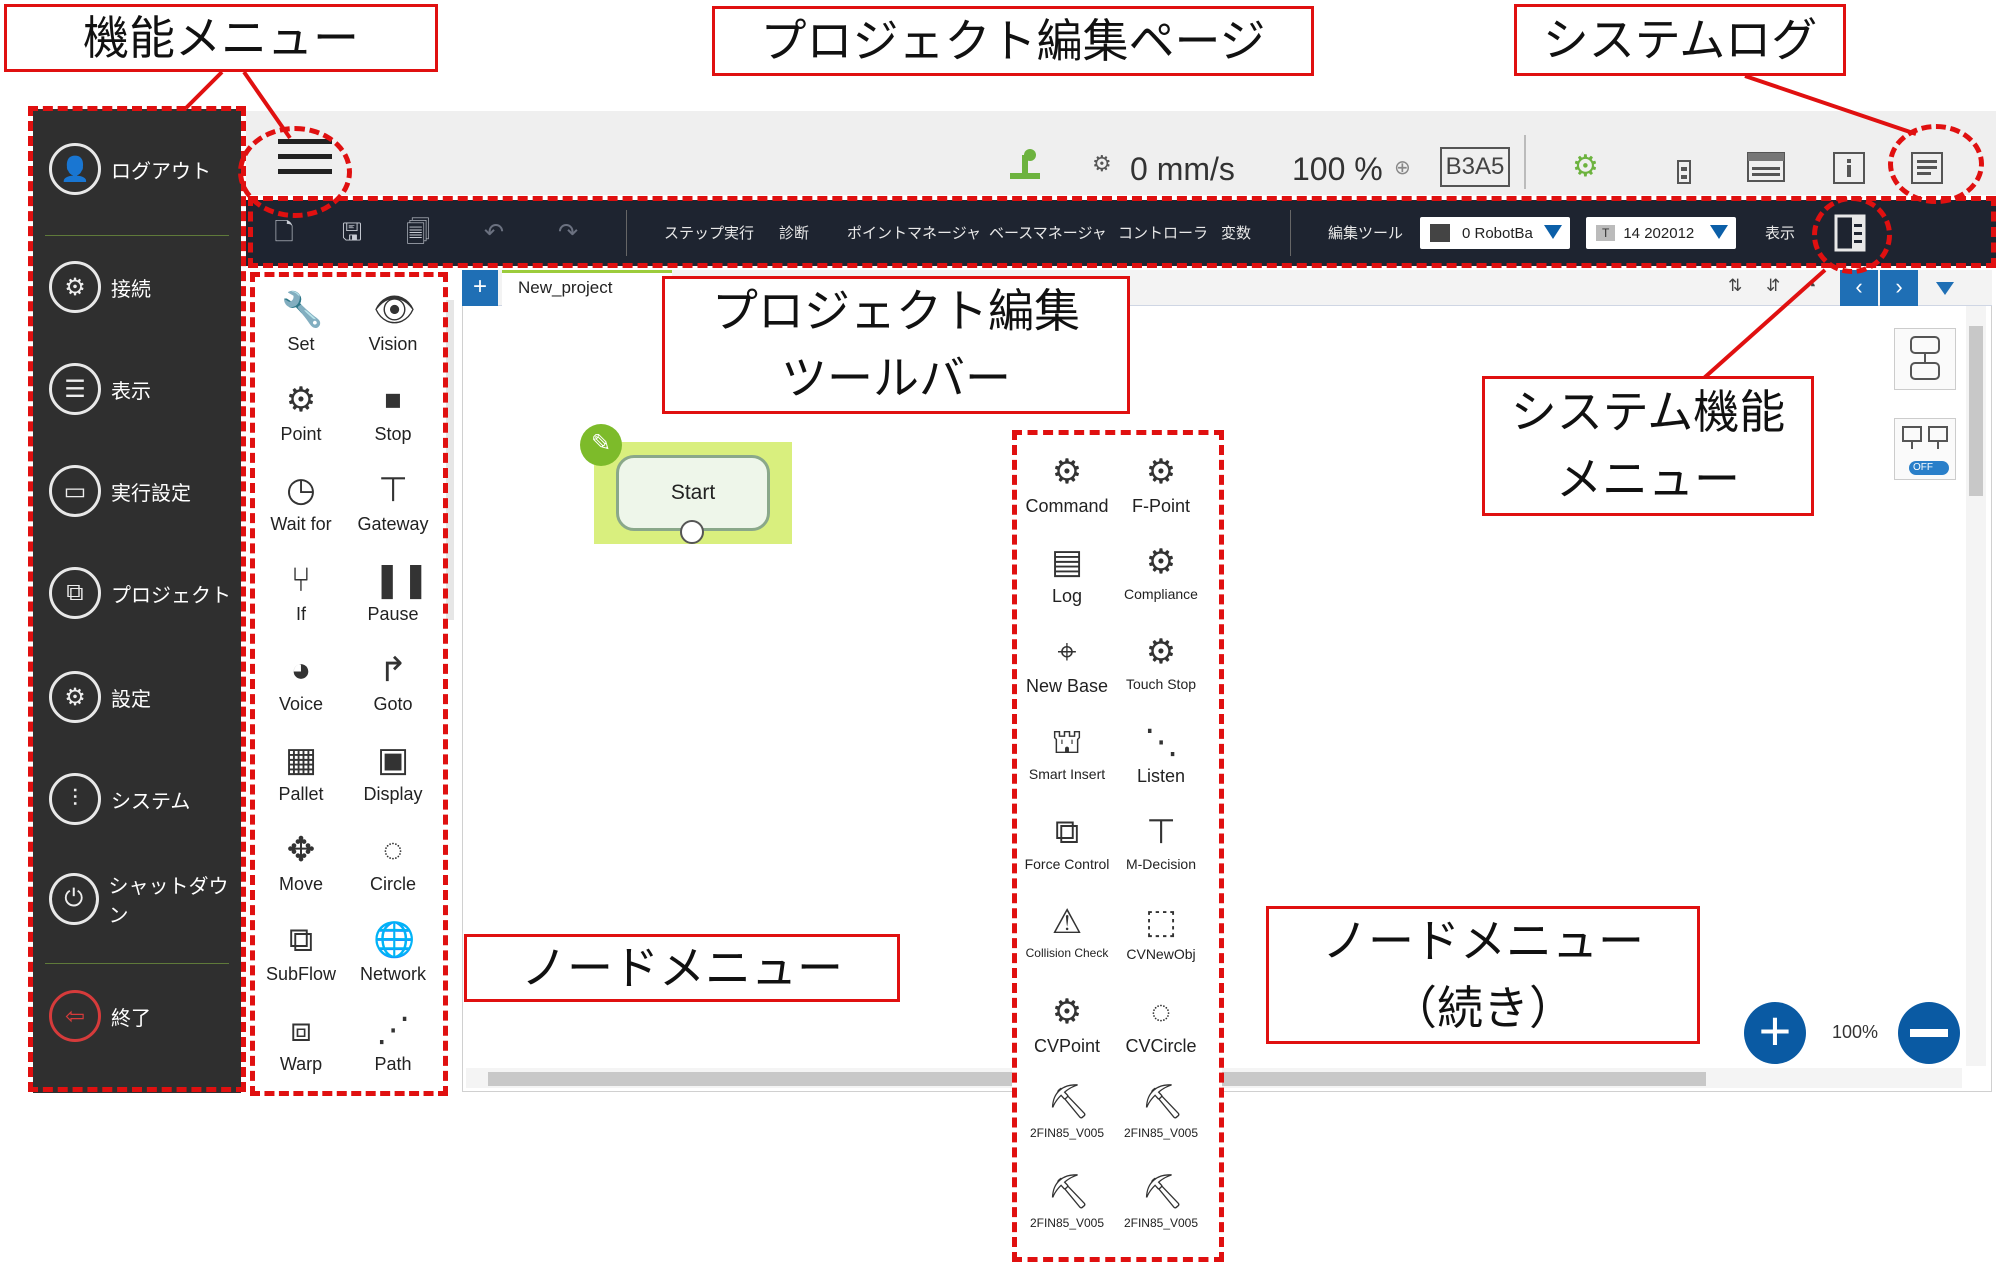 Image resolution: width=2000 pixels, height=1274 pixels. Describe the element at coordinates (896, 345) in the screenshot. I see `callout-project-edit-toolbar: プロジェクト編集 ツールバー` at that location.